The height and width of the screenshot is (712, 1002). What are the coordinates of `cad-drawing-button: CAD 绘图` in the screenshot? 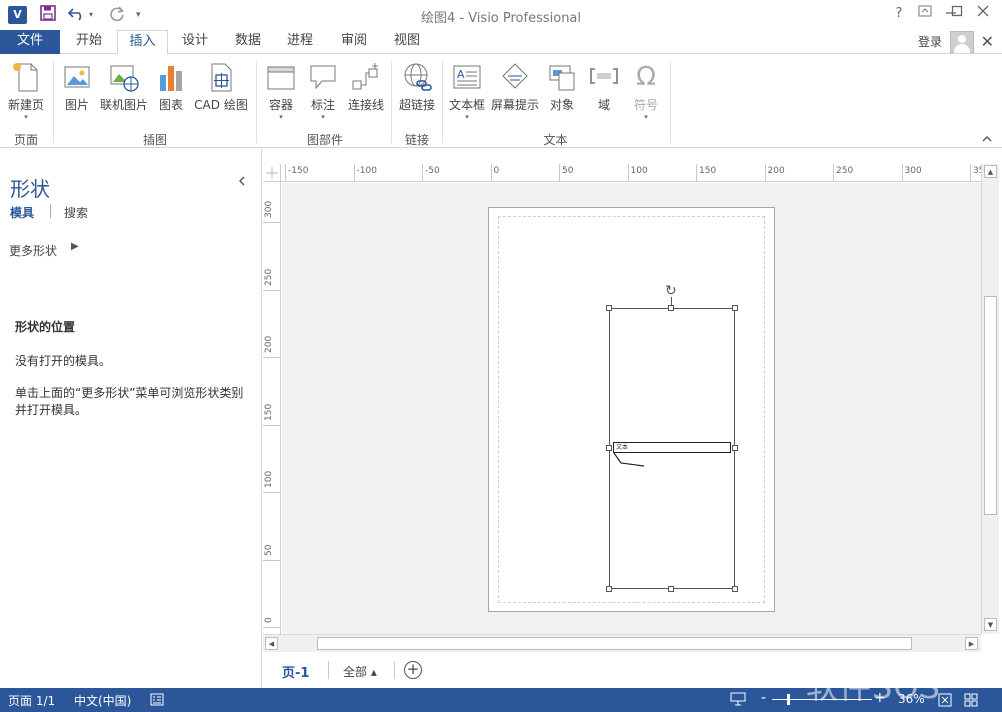 It's located at (221, 94).